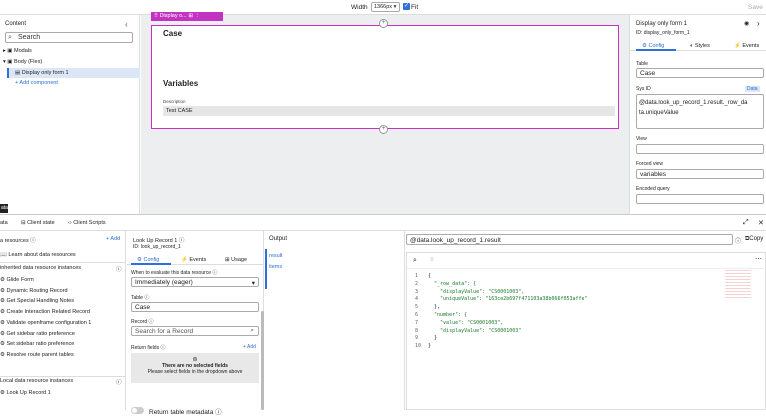  What do you see at coordinates (383, 23) in the screenshot?
I see `add-above-icon: +` at bounding box center [383, 23].